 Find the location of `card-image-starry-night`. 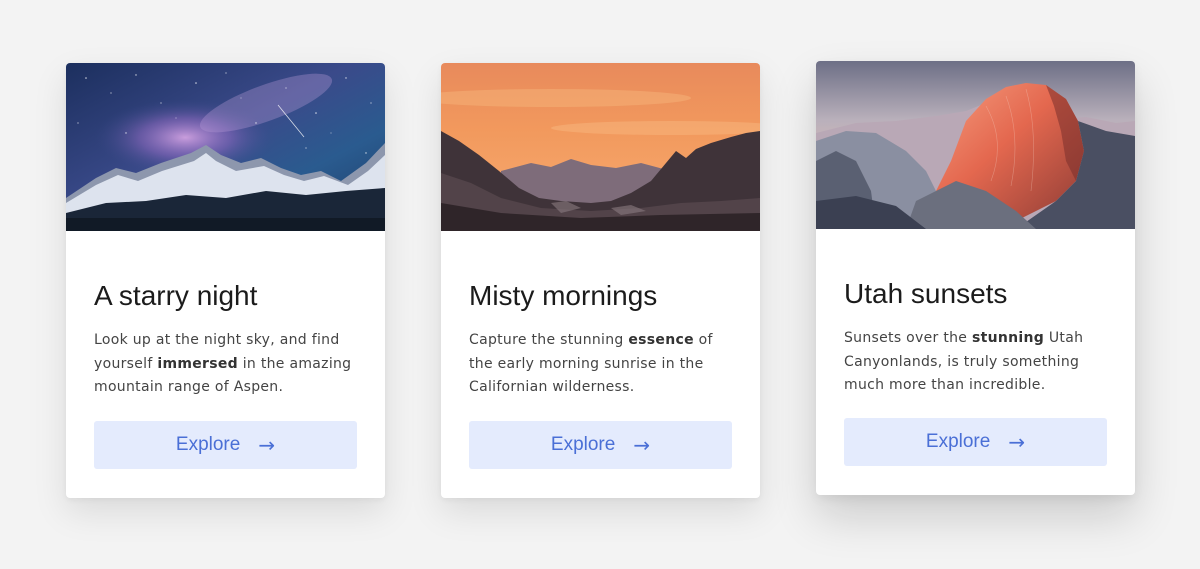

card-image-starry-night is located at coordinates (225, 147).